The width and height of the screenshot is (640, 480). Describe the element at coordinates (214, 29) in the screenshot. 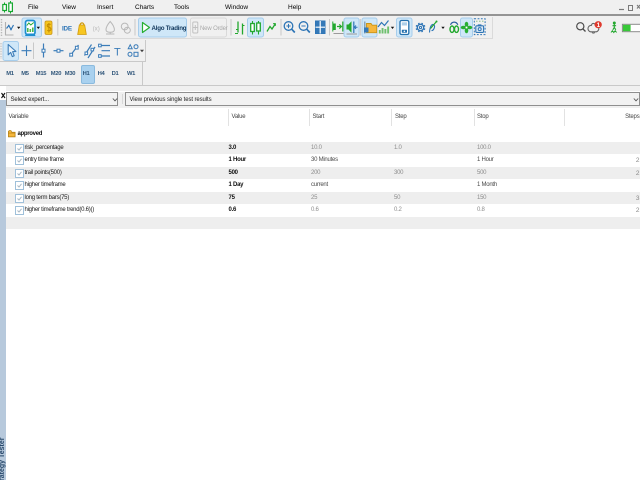

I see `svg-text: New Order` at that location.